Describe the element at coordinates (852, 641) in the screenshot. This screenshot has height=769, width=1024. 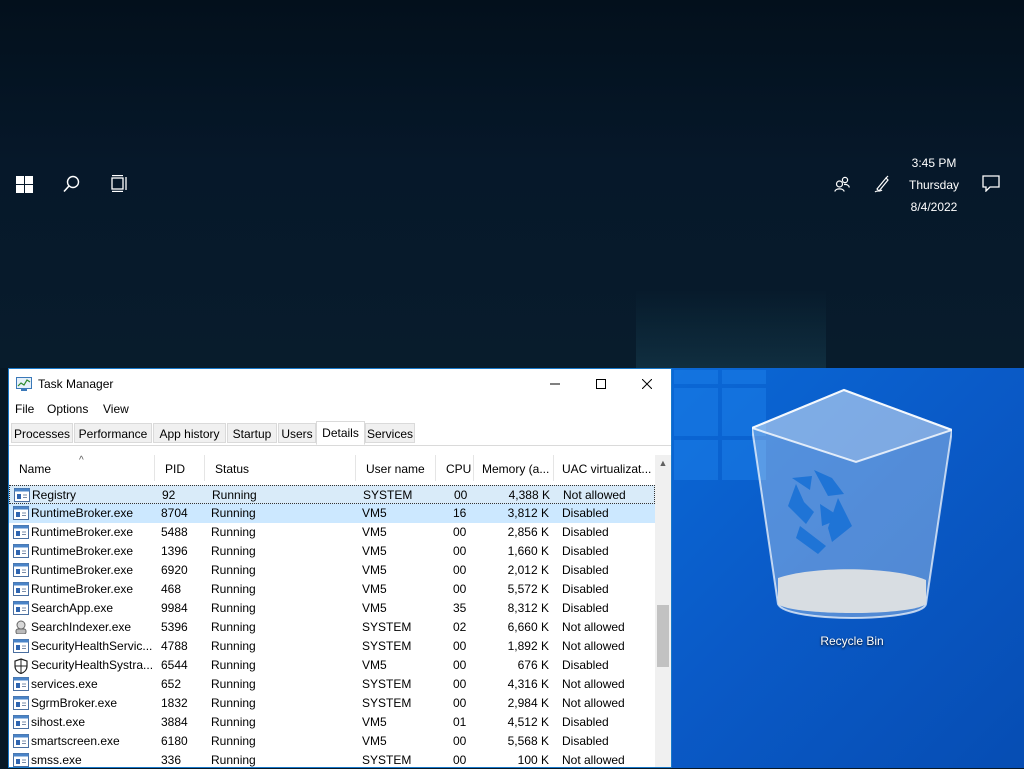
I see `recycle-bin-label: Recycle Bin` at that location.